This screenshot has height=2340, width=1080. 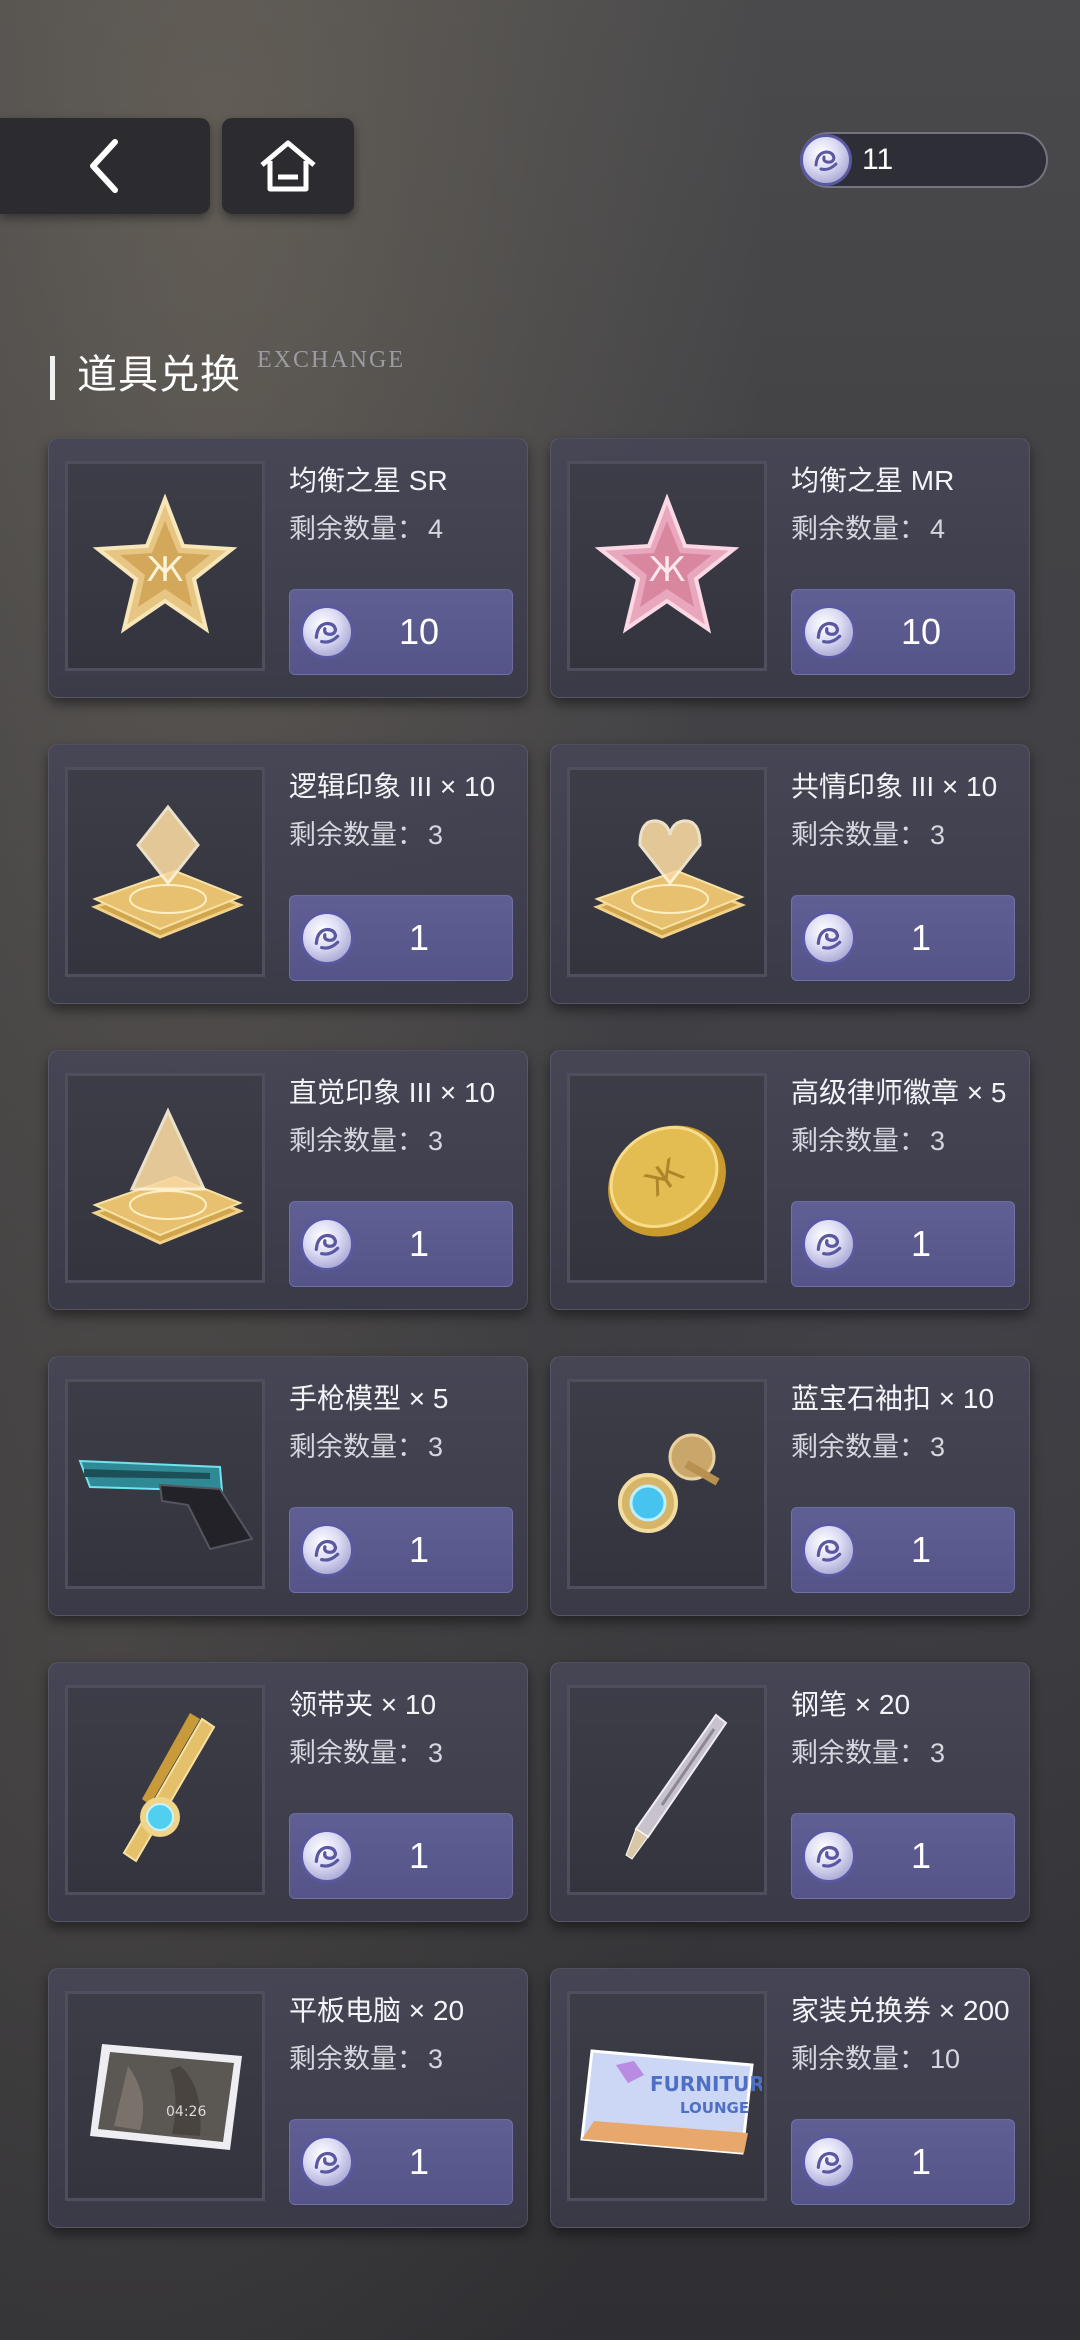 What do you see at coordinates (288, 874) in the screenshot?
I see `exchange-item-card: 逻辑印象 III × 10 剩余数量： 3 1` at bounding box center [288, 874].